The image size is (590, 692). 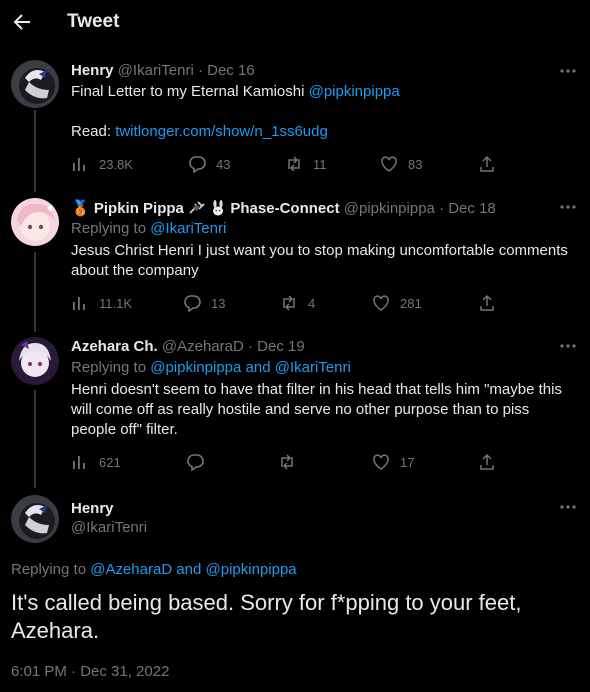 I want to click on display-name: Pipkin Pippa, so click(x=139, y=208).